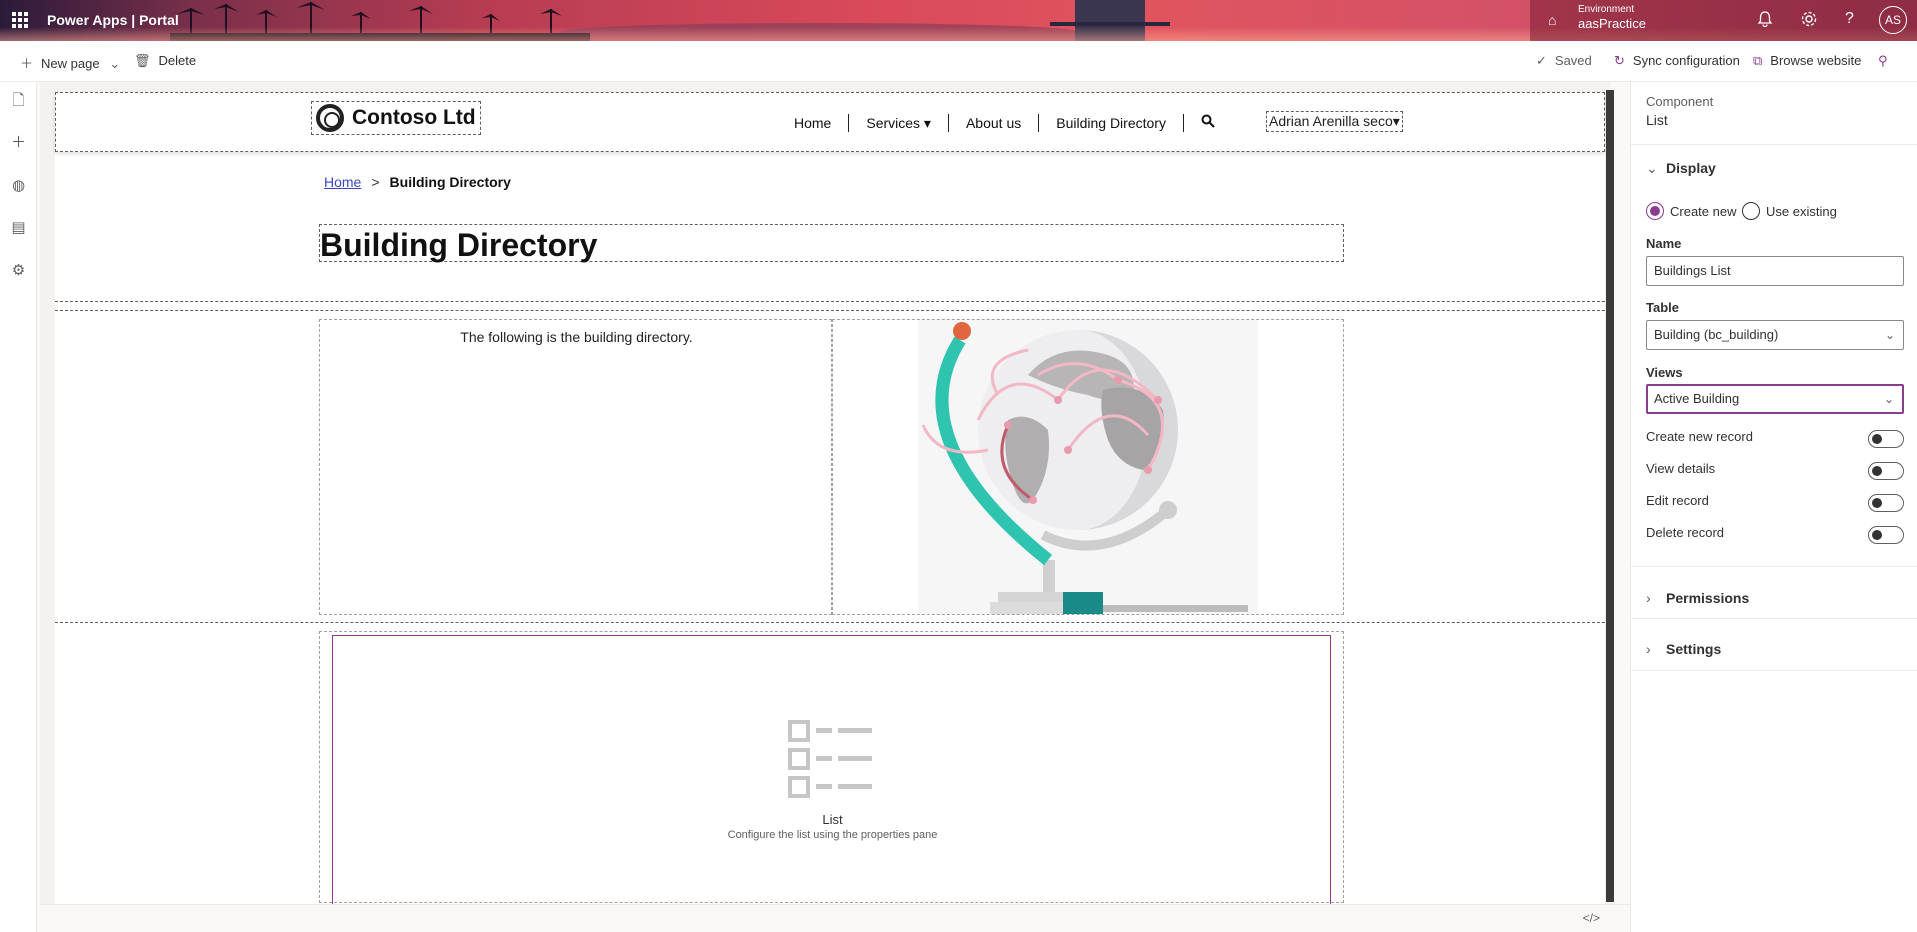 This screenshot has width=1917, height=932. What do you see at coordinates (1606, 9) in the screenshot?
I see `environment-label: Environment` at bounding box center [1606, 9].